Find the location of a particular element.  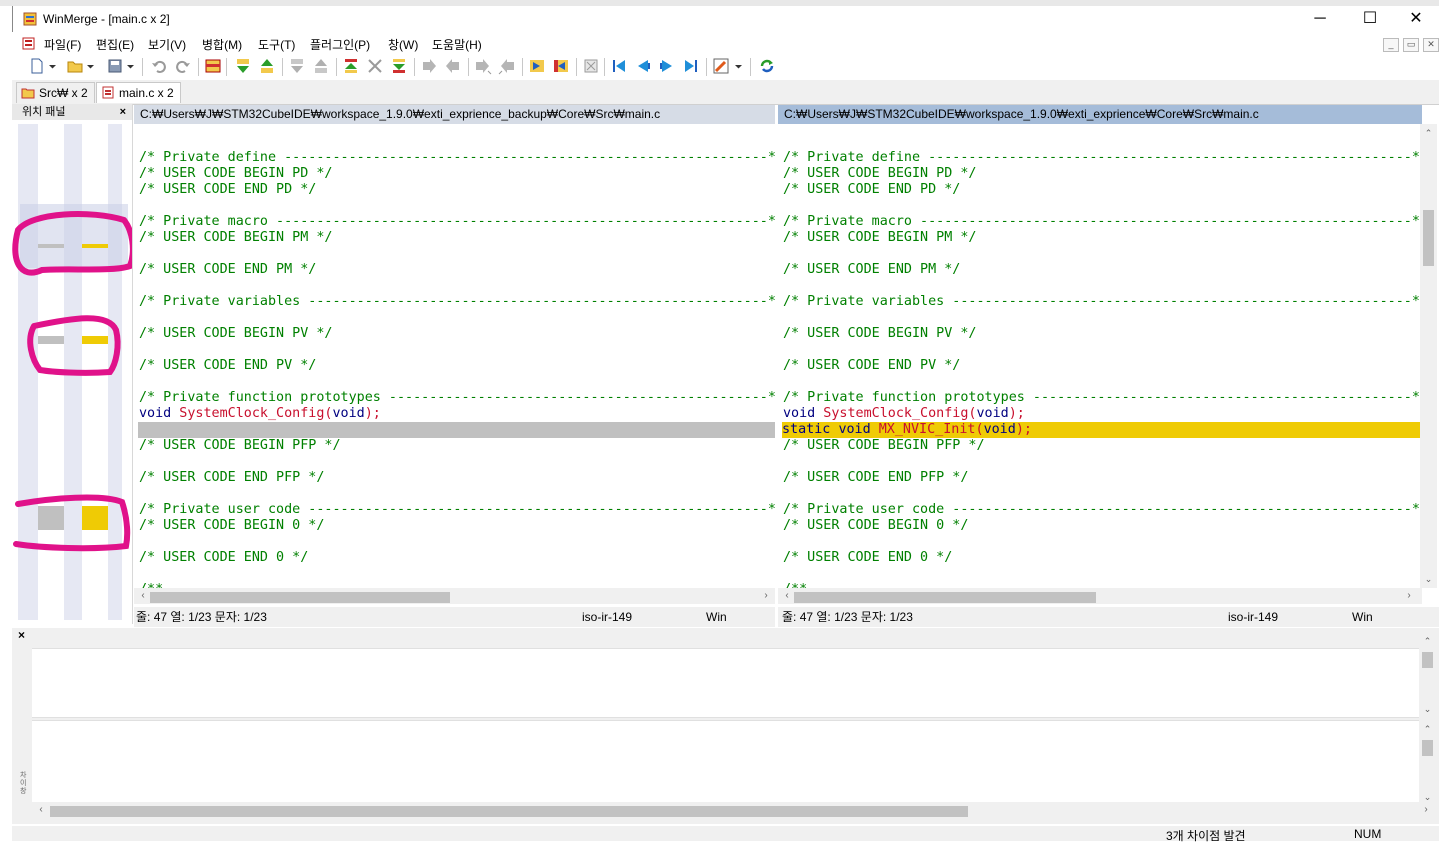

menu-file: 파일(F) is located at coordinates (62, 44).